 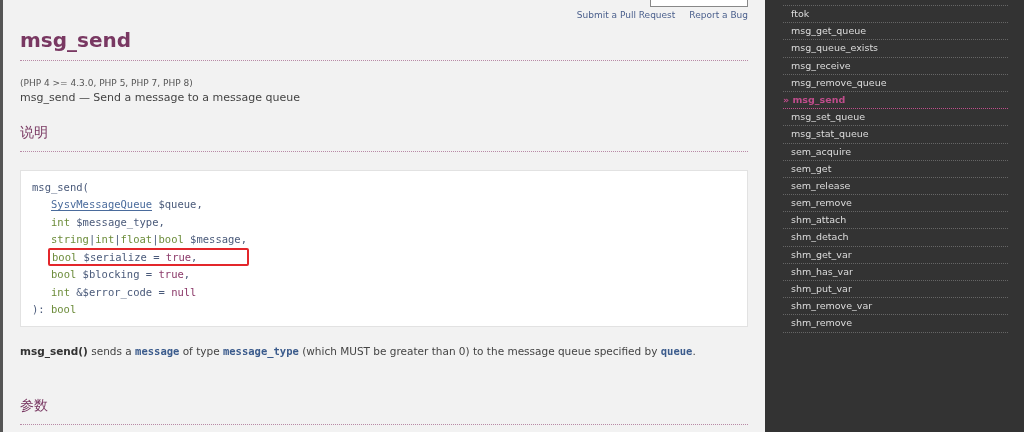 What do you see at coordinates (34, 133) in the screenshot?
I see `section-heading: 说明` at bounding box center [34, 133].